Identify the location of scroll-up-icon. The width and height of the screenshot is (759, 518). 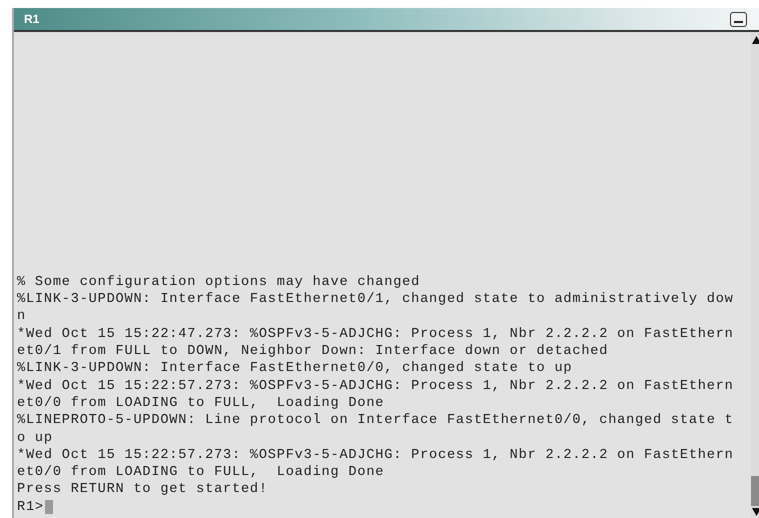
(755, 40).